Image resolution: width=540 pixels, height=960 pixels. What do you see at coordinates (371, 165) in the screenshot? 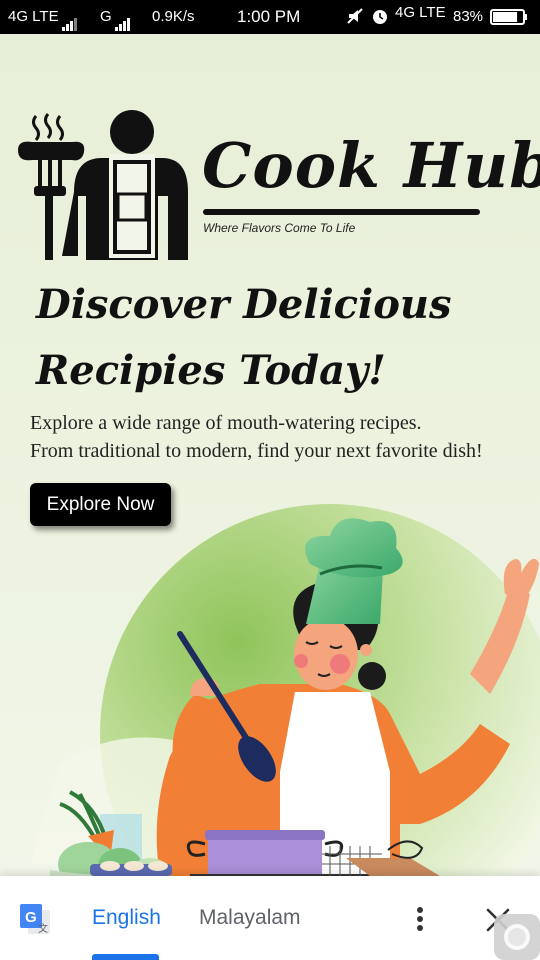
I see `logo-wordmark: Cook Hub` at bounding box center [371, 165].